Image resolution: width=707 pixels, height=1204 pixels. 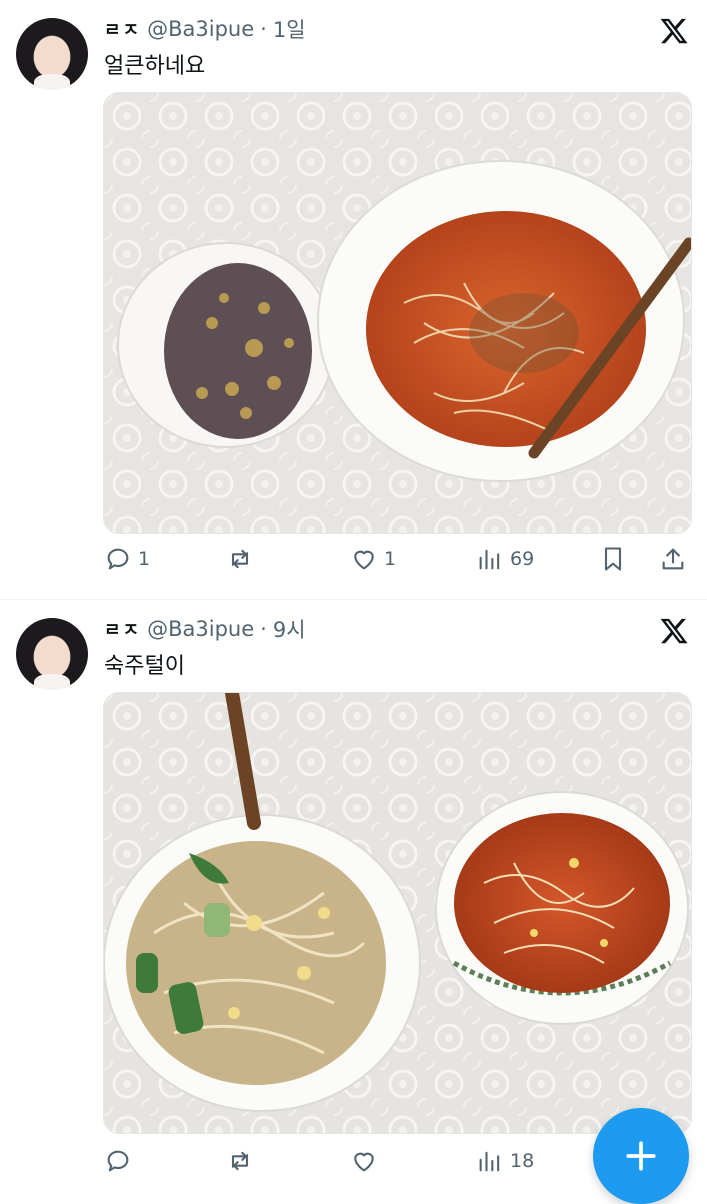 What do you see at coordinates (155, 66) in the screenshot?
I see `tweet-text: 얼큰하네요` at bounding box center [155, 66].